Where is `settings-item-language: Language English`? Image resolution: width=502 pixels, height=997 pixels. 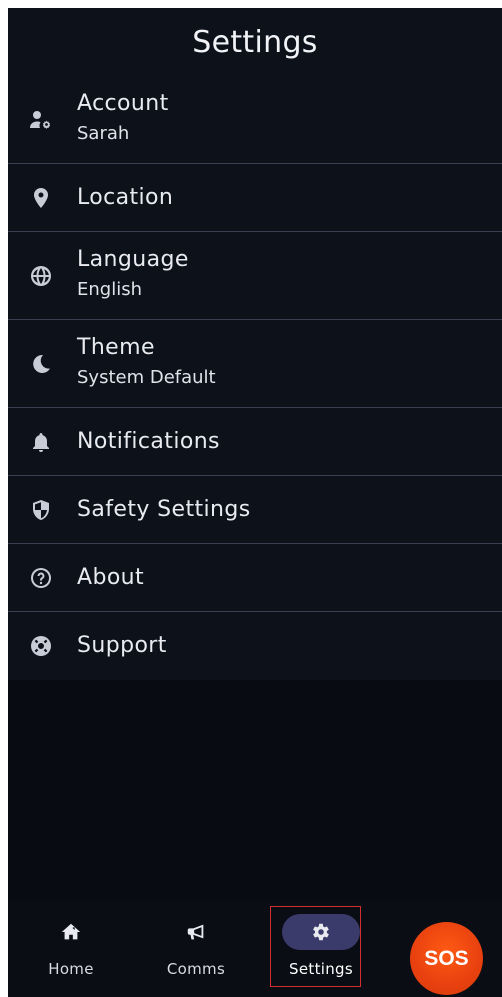 settings-item-language: Language English is located at coordinates (255, 276).